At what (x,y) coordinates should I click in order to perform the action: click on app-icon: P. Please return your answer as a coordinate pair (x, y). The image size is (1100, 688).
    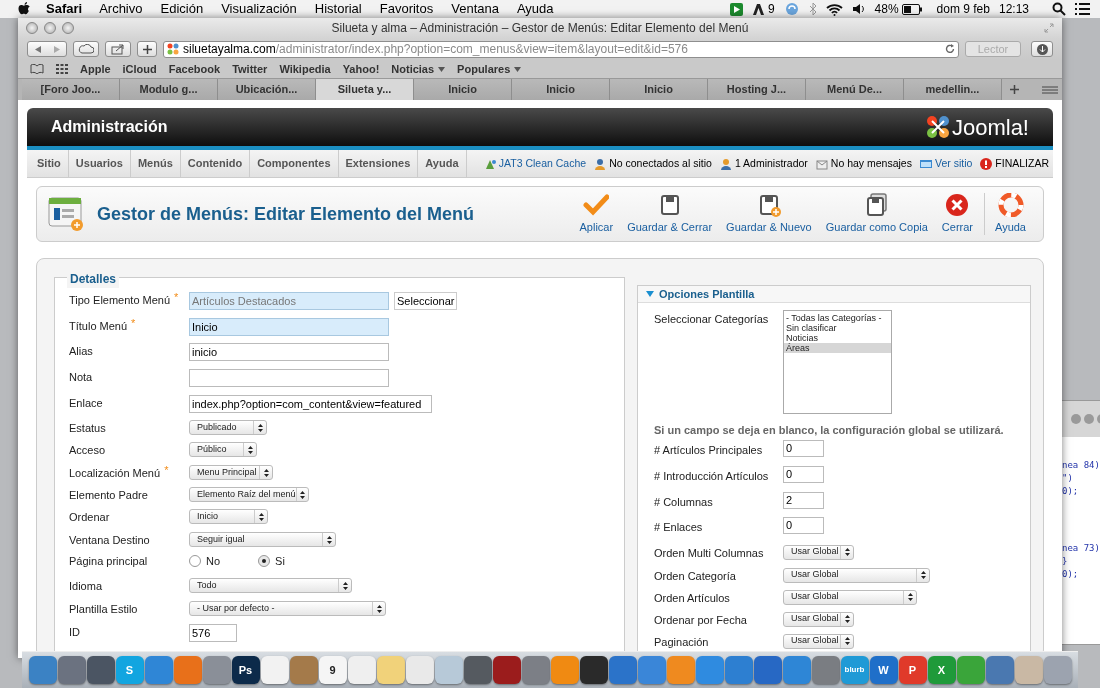
    Looking at the image, I should click on (912, 670).